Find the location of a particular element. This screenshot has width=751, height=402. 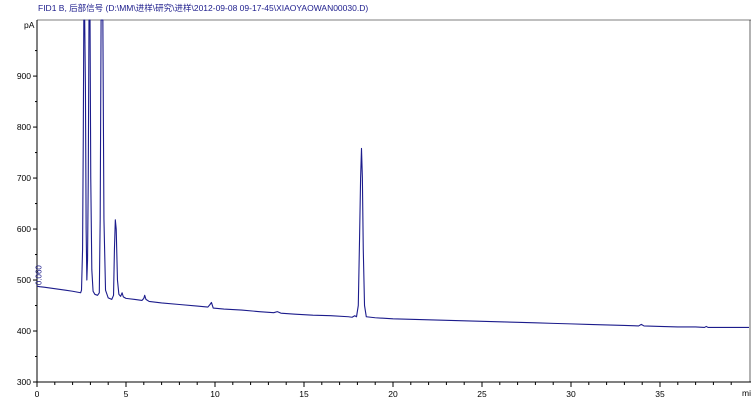

x-tick-label-30: 30 is located at coordinates (571, 394).